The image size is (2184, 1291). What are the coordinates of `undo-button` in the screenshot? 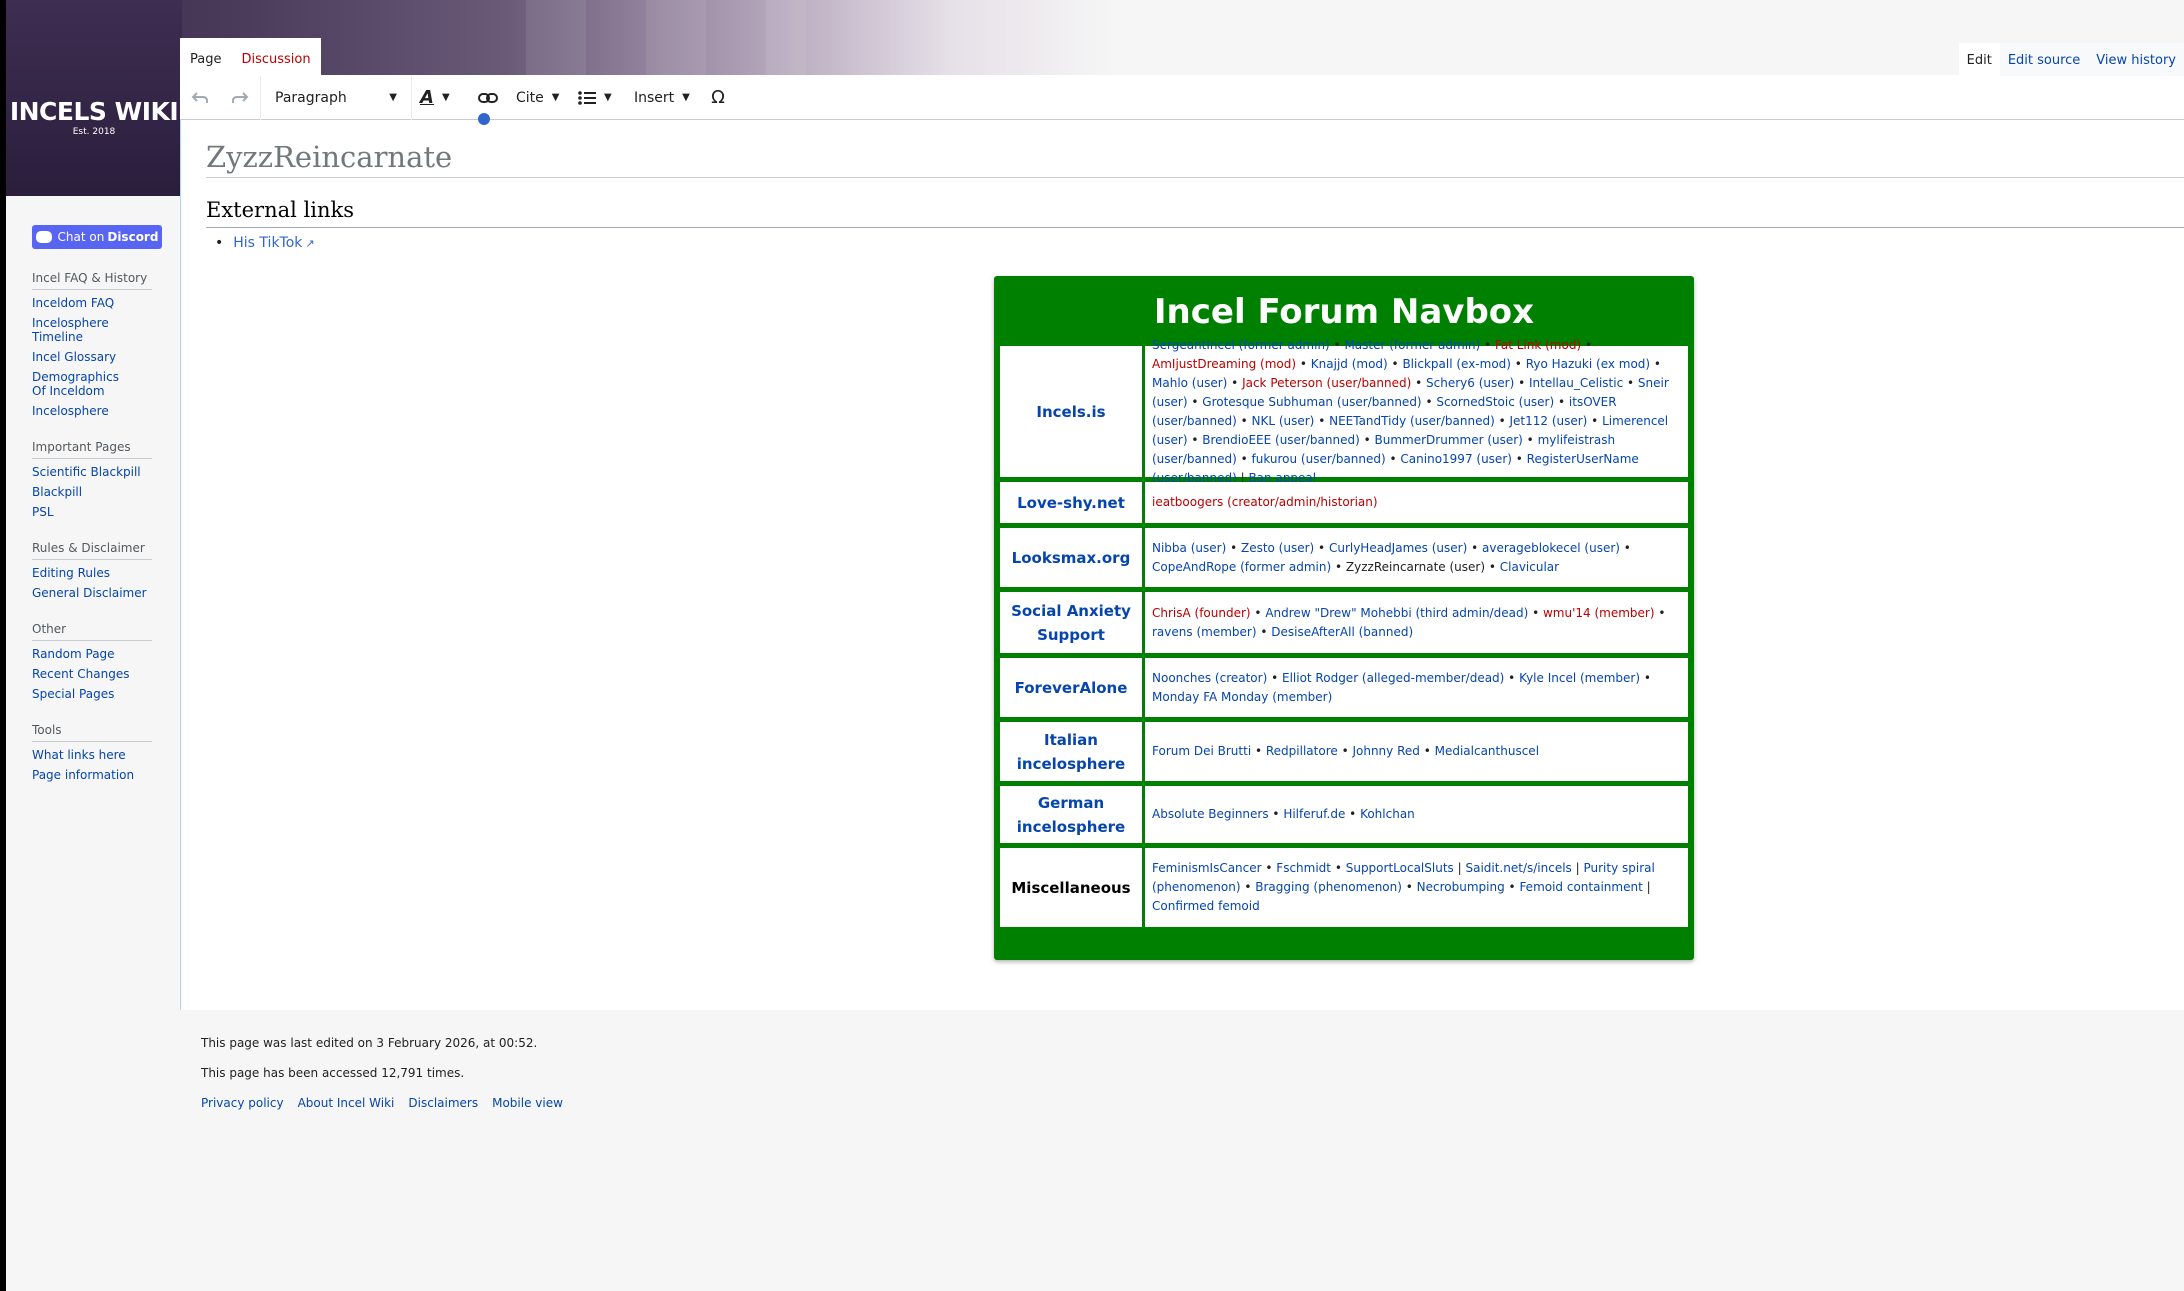 It's located at (200, 98).